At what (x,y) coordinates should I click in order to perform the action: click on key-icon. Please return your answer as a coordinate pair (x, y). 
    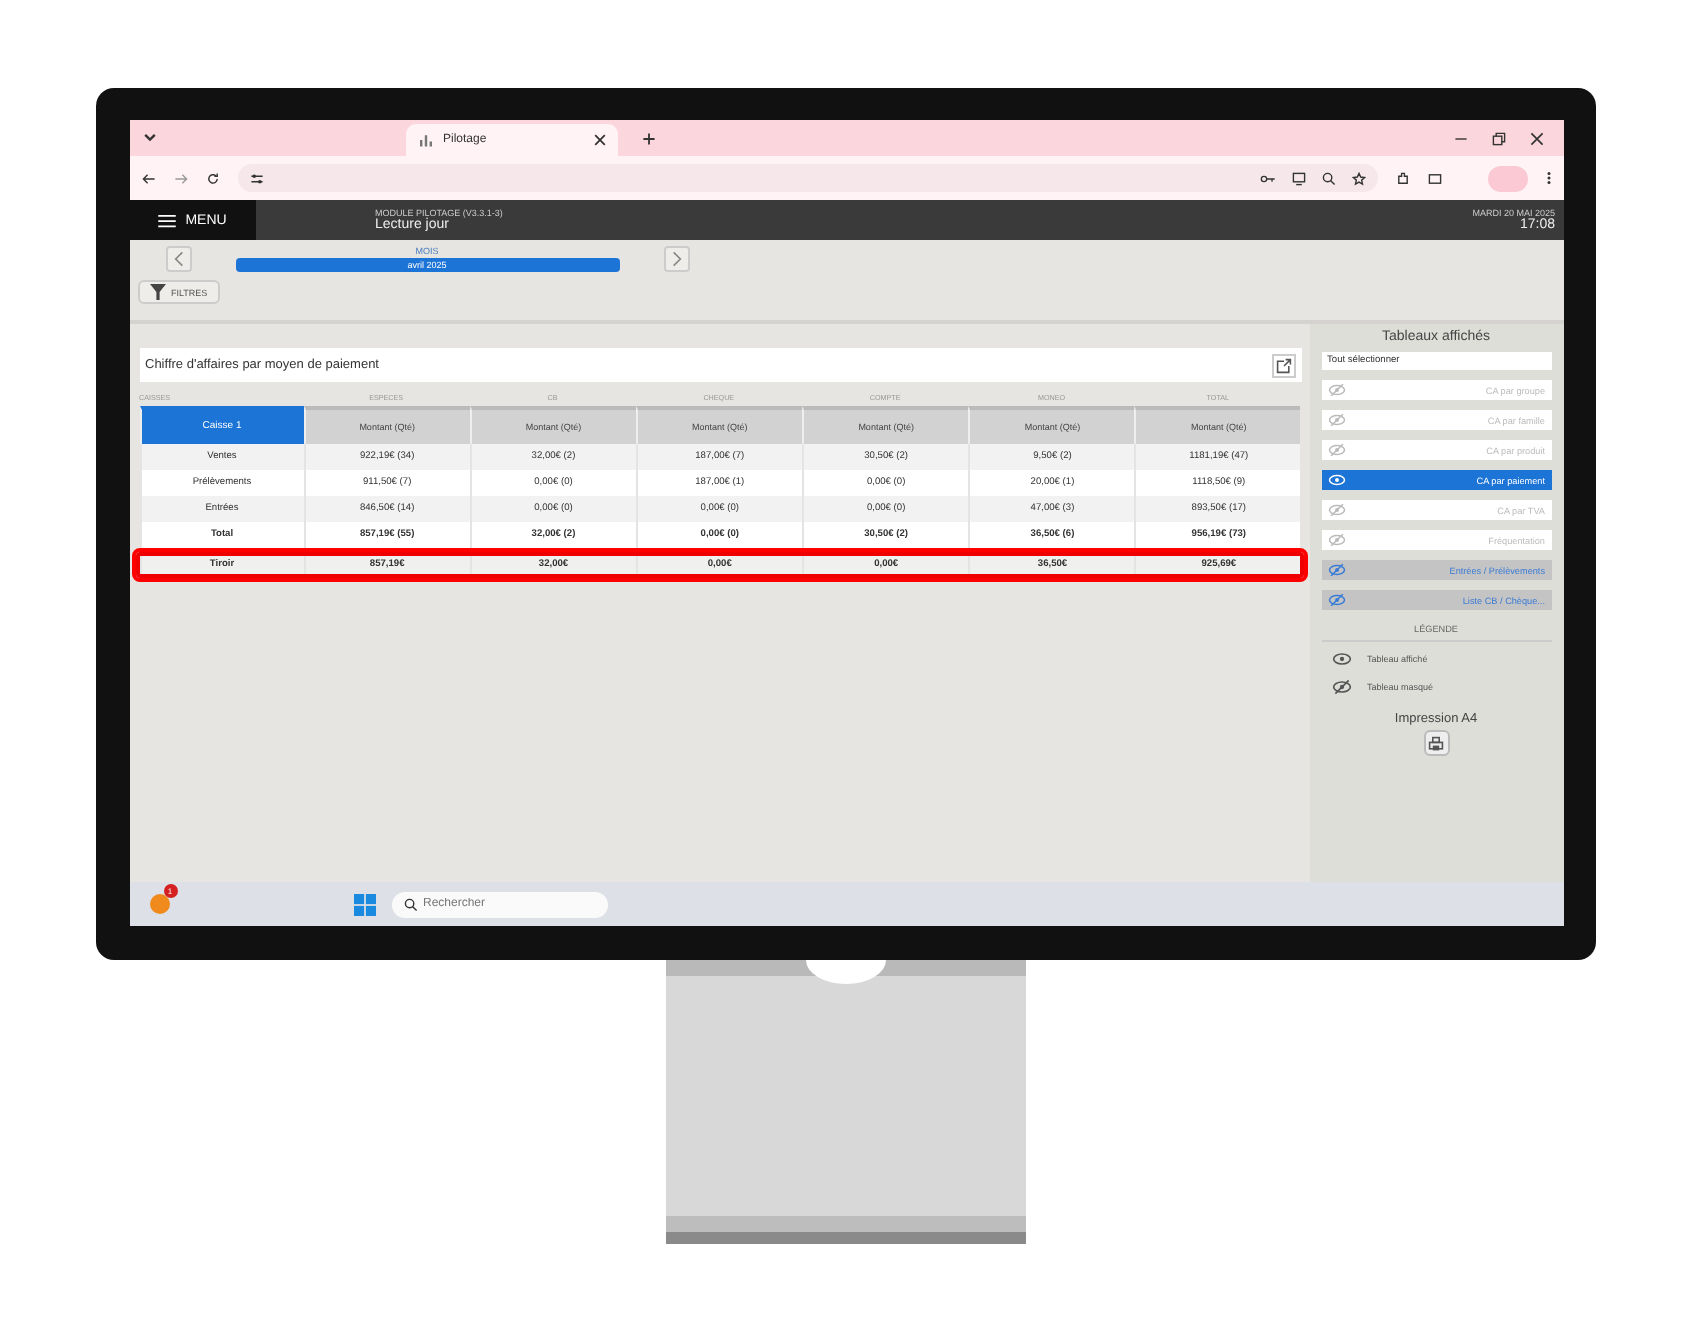
    Looking at the image, I should click on (1267, 178).